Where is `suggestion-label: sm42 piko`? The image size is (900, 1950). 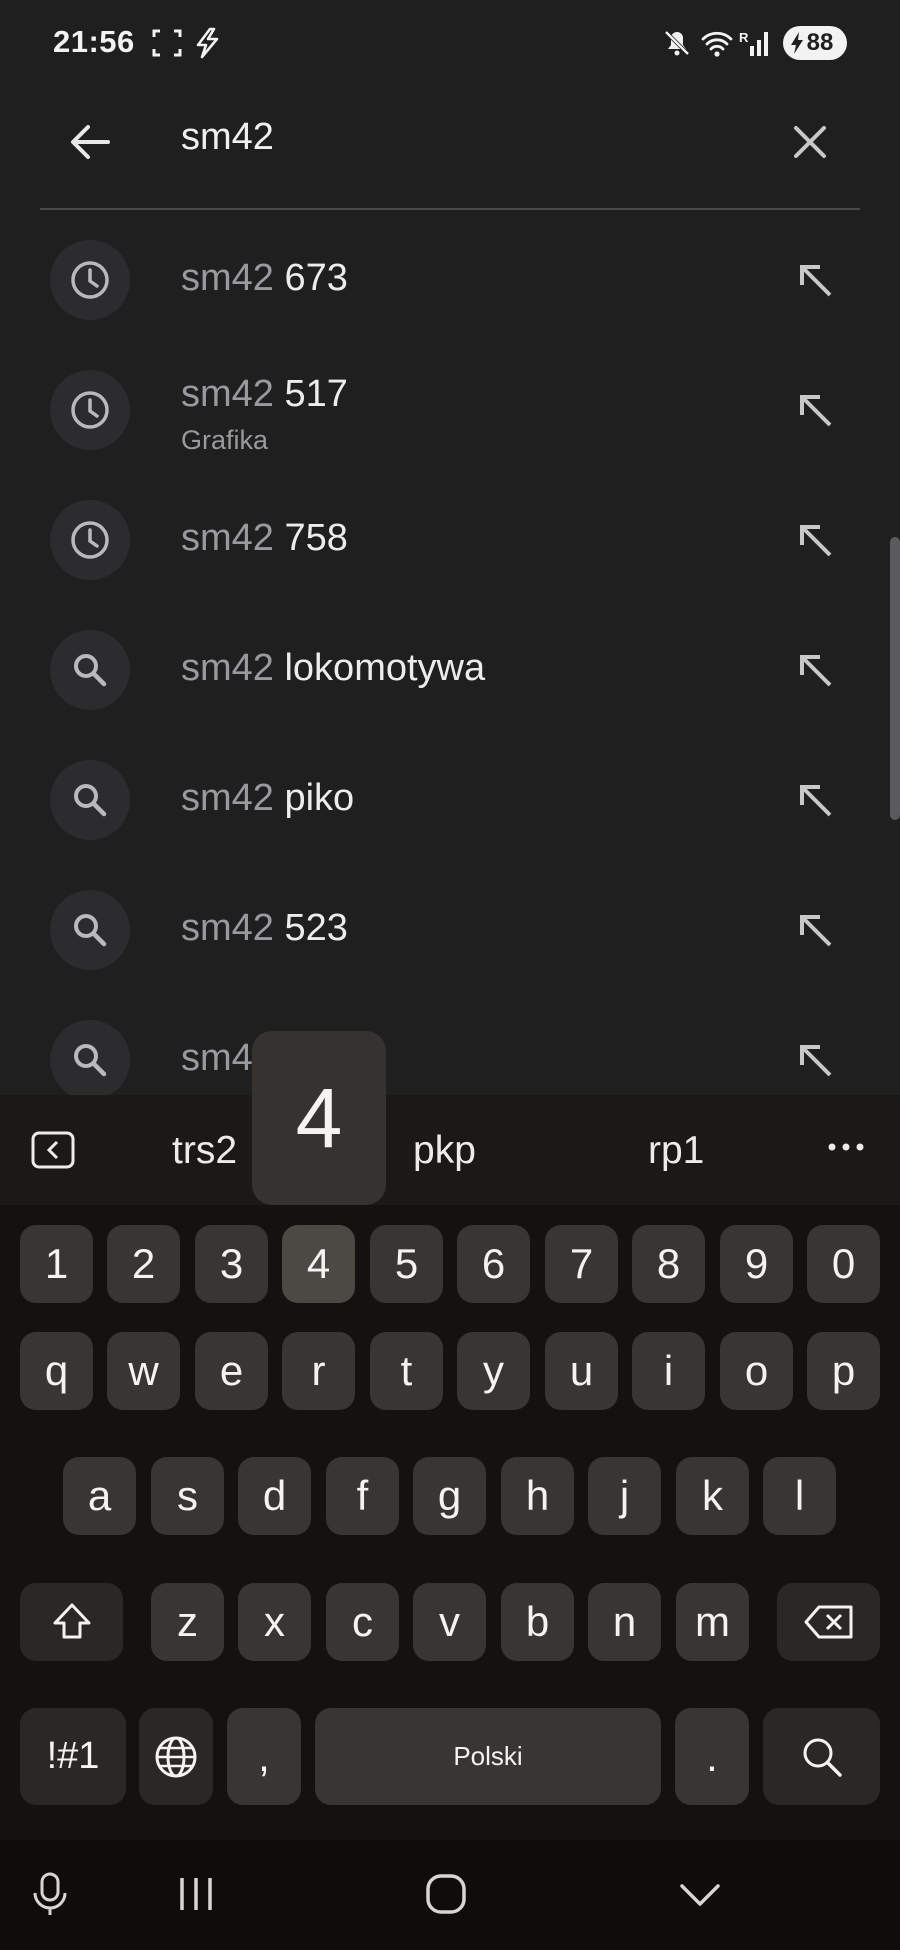
suggestion-label: sm42 piko is located at coordinates (268, 798).